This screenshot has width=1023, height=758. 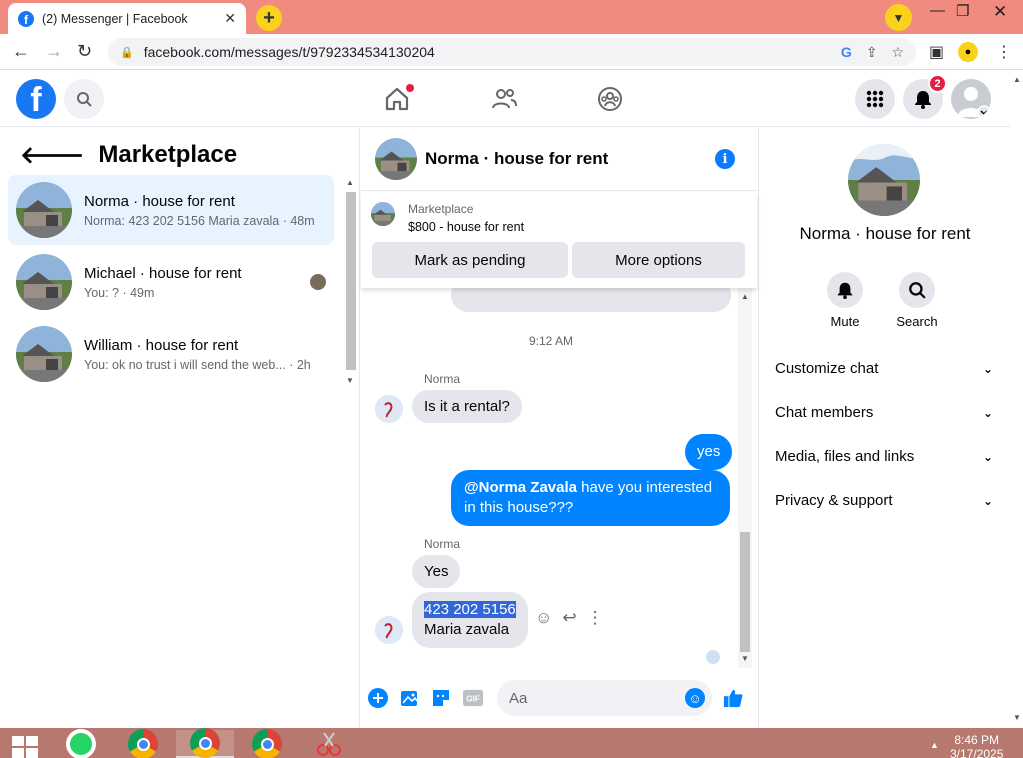 I want to click on friends-icon, so click(x=504, y=99).